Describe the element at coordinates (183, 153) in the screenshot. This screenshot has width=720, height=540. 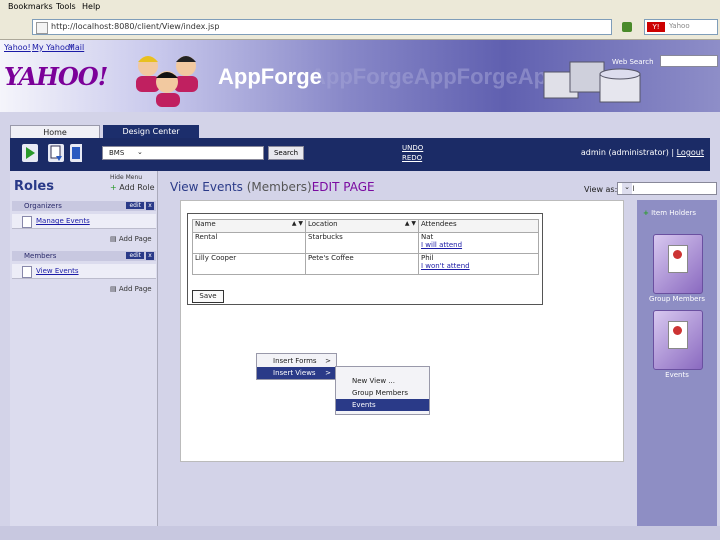
I see `project-select: BMS ⌄` at that location.